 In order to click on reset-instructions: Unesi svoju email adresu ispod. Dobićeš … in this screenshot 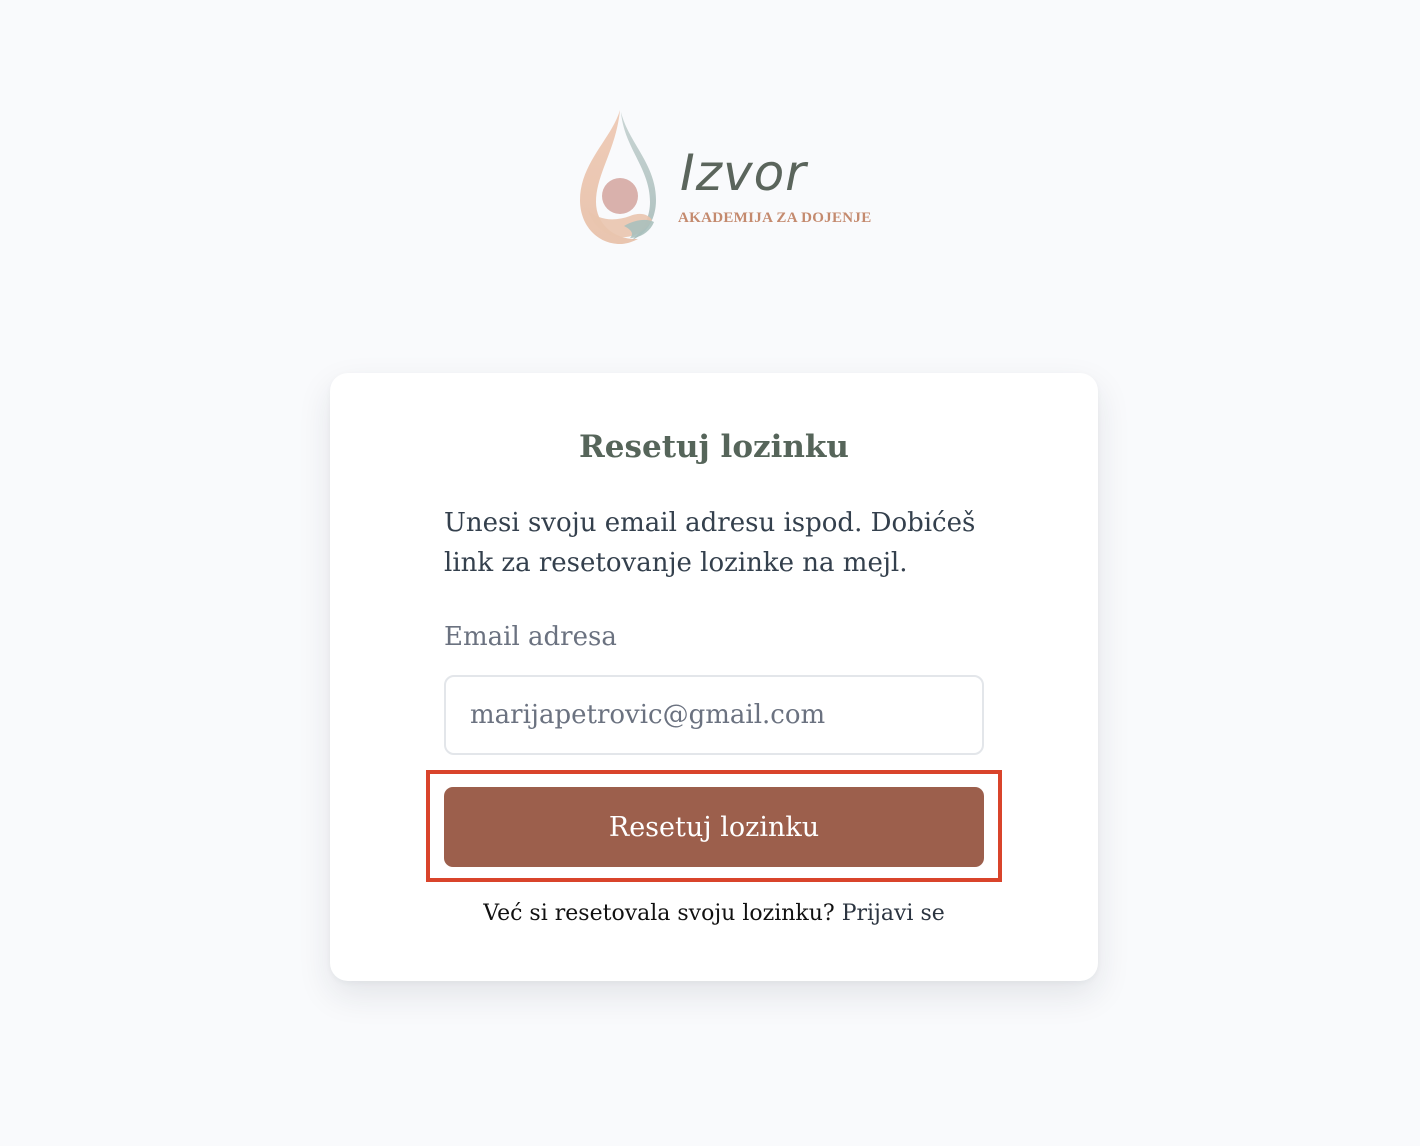, I will do `click(710, 543)`.